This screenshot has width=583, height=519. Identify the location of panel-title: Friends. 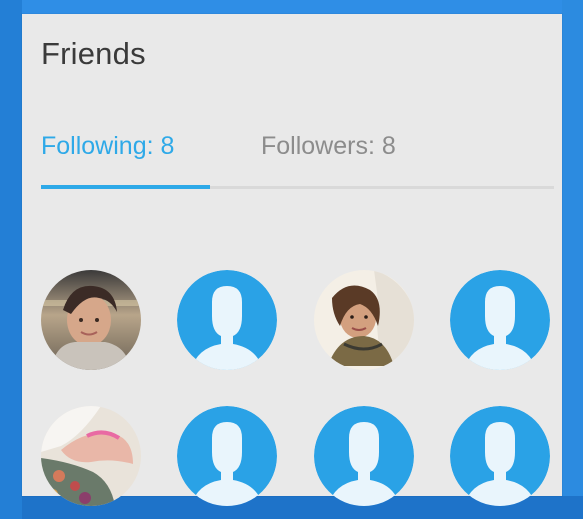
(93, 53).